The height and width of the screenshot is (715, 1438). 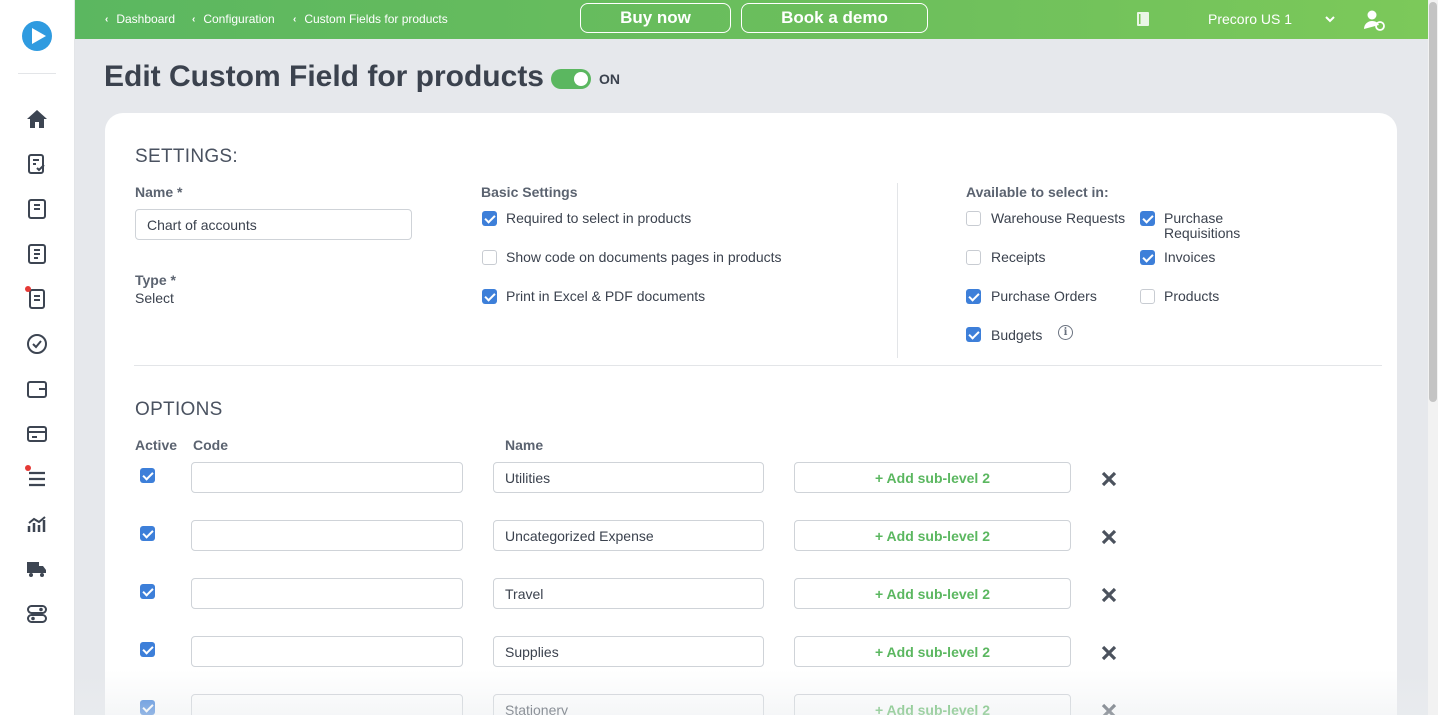 What do you see at coordinates (37, 478) in the screenshot?
I see `list-icon` at bounding box center [37, 478].